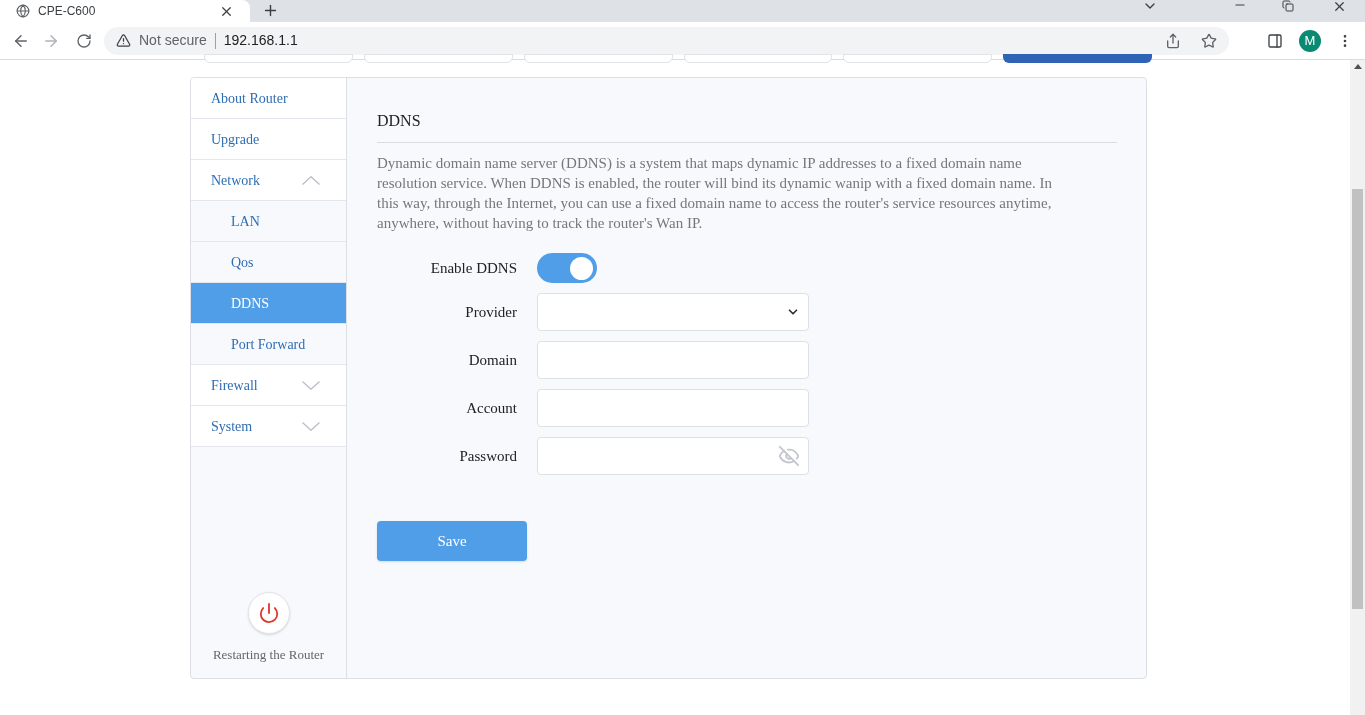  Describe the element at coordinates (311, 180) in the screenshot. I see `chevron-up-icon` at that location.